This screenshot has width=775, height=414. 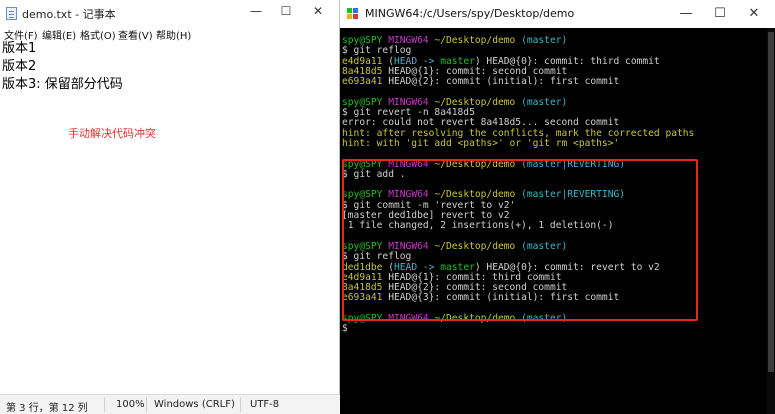 What do you see at coordinates (478, 40) in the screenshot?
I see `terminal-text: ~/Desktop/demo` at bounding box center [478, 40].